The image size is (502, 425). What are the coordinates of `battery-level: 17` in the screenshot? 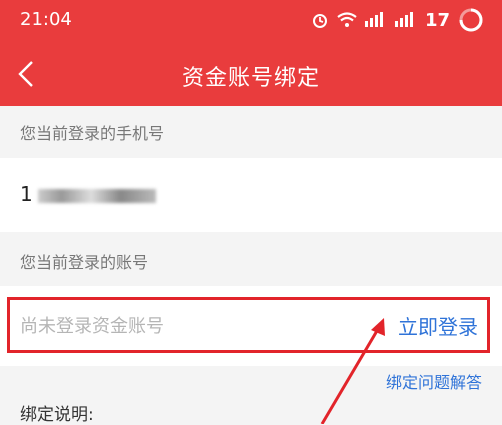 It's located at (437, 20).